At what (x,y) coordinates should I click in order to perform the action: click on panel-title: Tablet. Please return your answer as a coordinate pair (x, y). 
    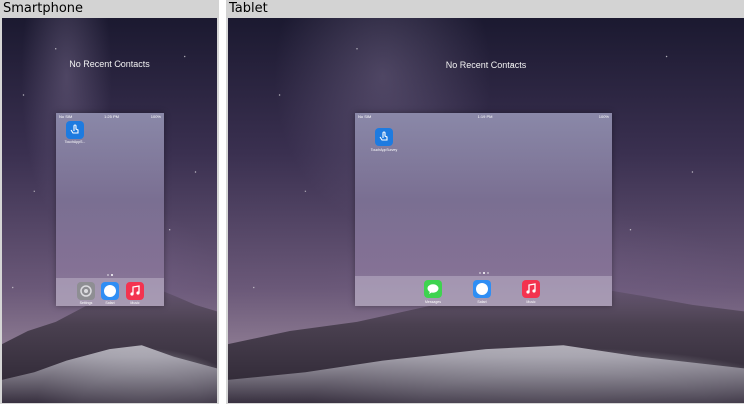
    Looking at the image, I should click on (485, 9).